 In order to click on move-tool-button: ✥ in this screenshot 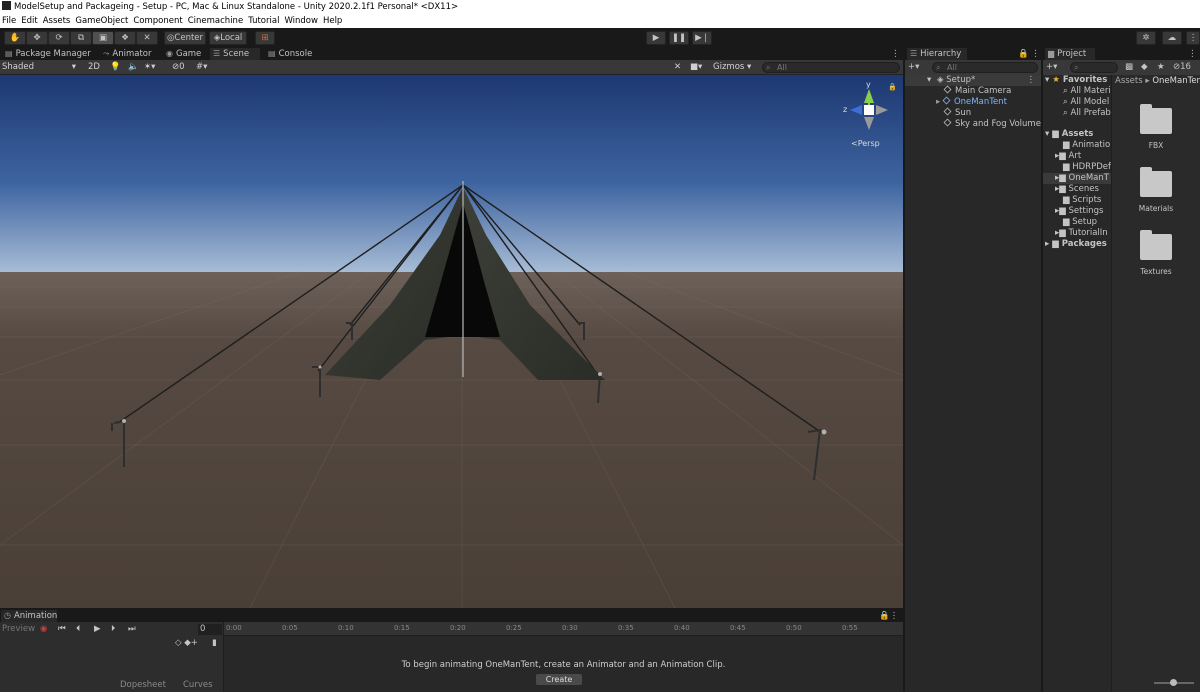, I will do `click(37, 38)`.